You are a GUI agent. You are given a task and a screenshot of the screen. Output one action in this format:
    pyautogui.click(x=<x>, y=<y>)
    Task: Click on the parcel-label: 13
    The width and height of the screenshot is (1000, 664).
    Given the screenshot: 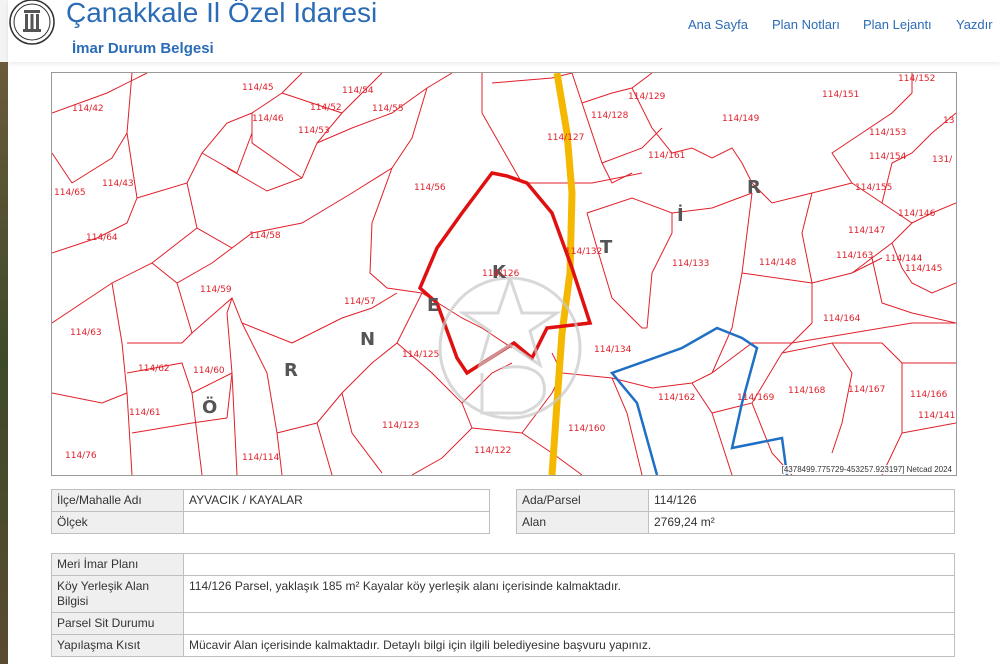 What is the action you would take?
    pyautogui.click(x=948, y=121)
    